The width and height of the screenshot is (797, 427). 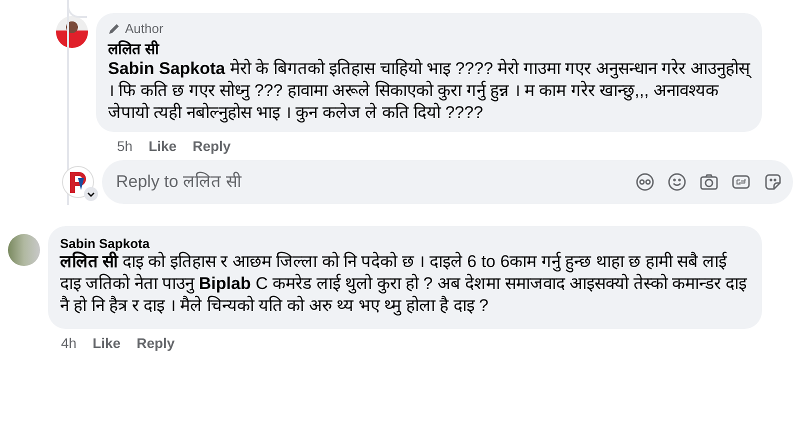 I want to click on author-label: Author, so click(x=144, y=28).